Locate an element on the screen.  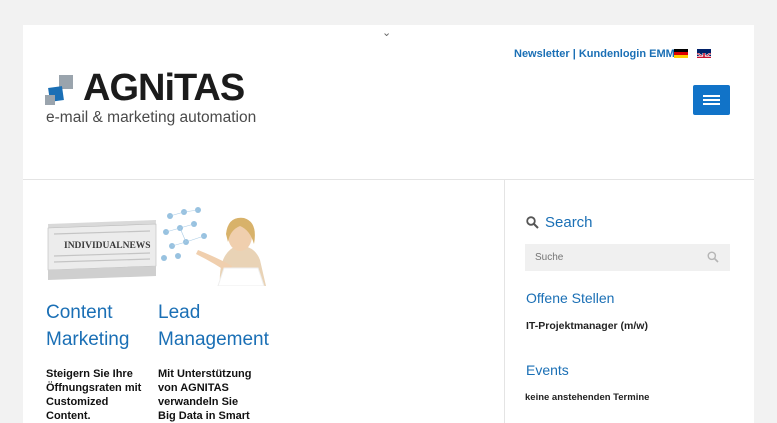
top-links: Newsletter | Kundenlogin EMM is located at coordinates (594, 54).